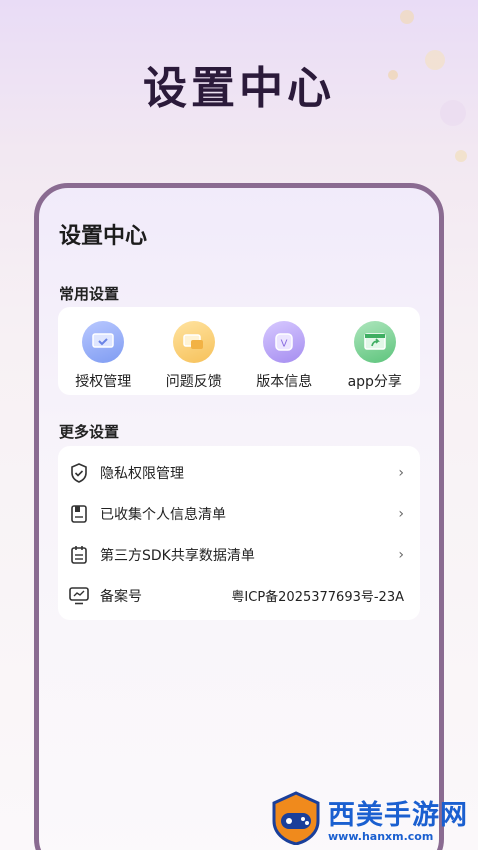 The height and width of the screenshot is (850, 478). Describe the element at coordinates (381, 836) in the screenshot. I see `watermark-site-url: www.hanxm.com` at that location.